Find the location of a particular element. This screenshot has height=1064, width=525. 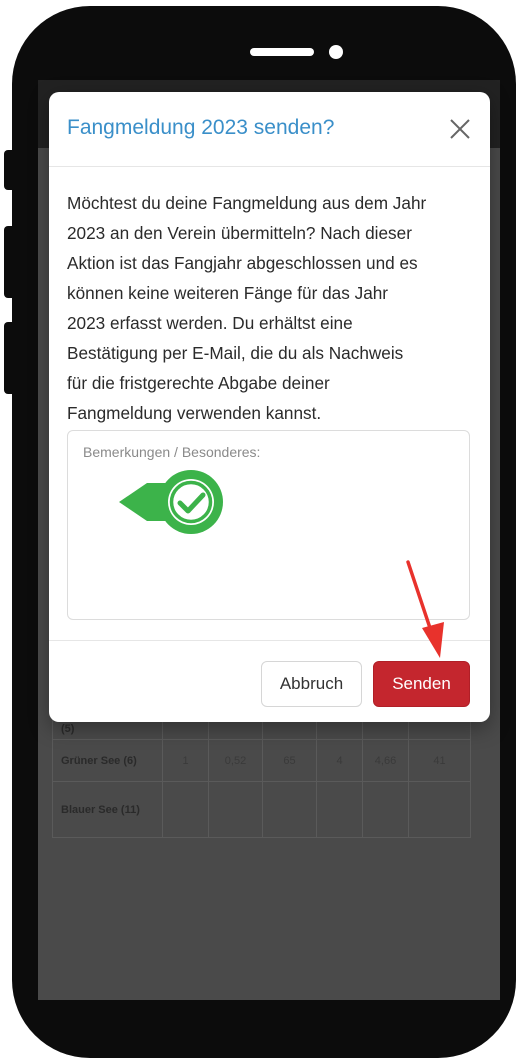

front-camera is located at coordinates (336, 52).